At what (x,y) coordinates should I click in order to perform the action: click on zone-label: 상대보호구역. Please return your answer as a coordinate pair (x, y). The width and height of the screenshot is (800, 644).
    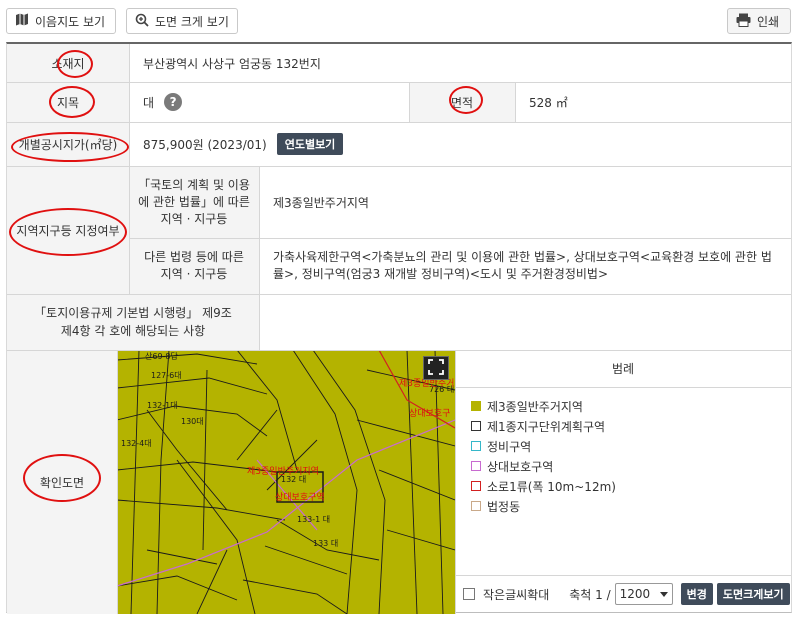
    Looking at the image, I should click on (300, 497).